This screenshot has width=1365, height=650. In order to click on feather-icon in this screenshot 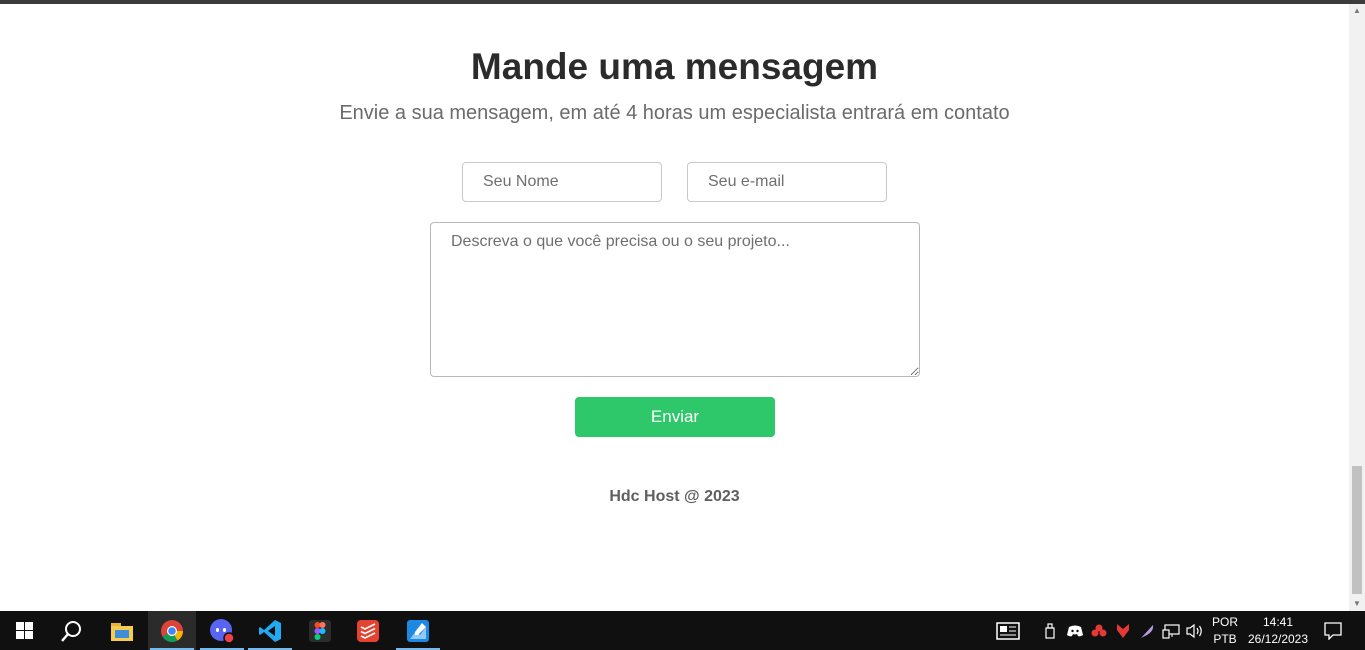, I will do `click(1147, 631)`.